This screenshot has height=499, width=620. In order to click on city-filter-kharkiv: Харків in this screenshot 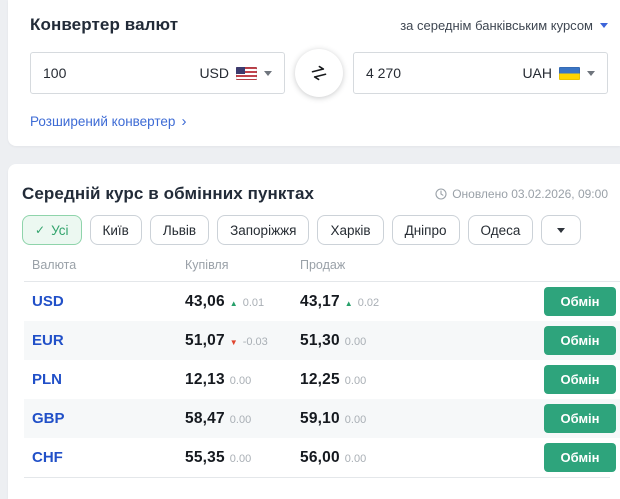, I will do `click(350, 230)`.